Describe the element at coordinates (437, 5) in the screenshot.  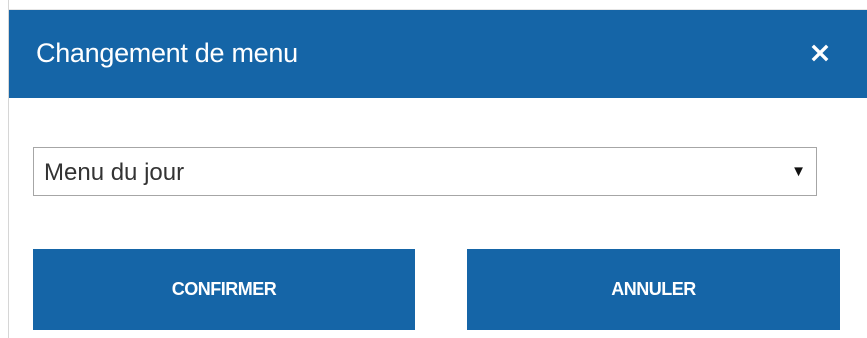
I see `dialog-top-edge` at that location.